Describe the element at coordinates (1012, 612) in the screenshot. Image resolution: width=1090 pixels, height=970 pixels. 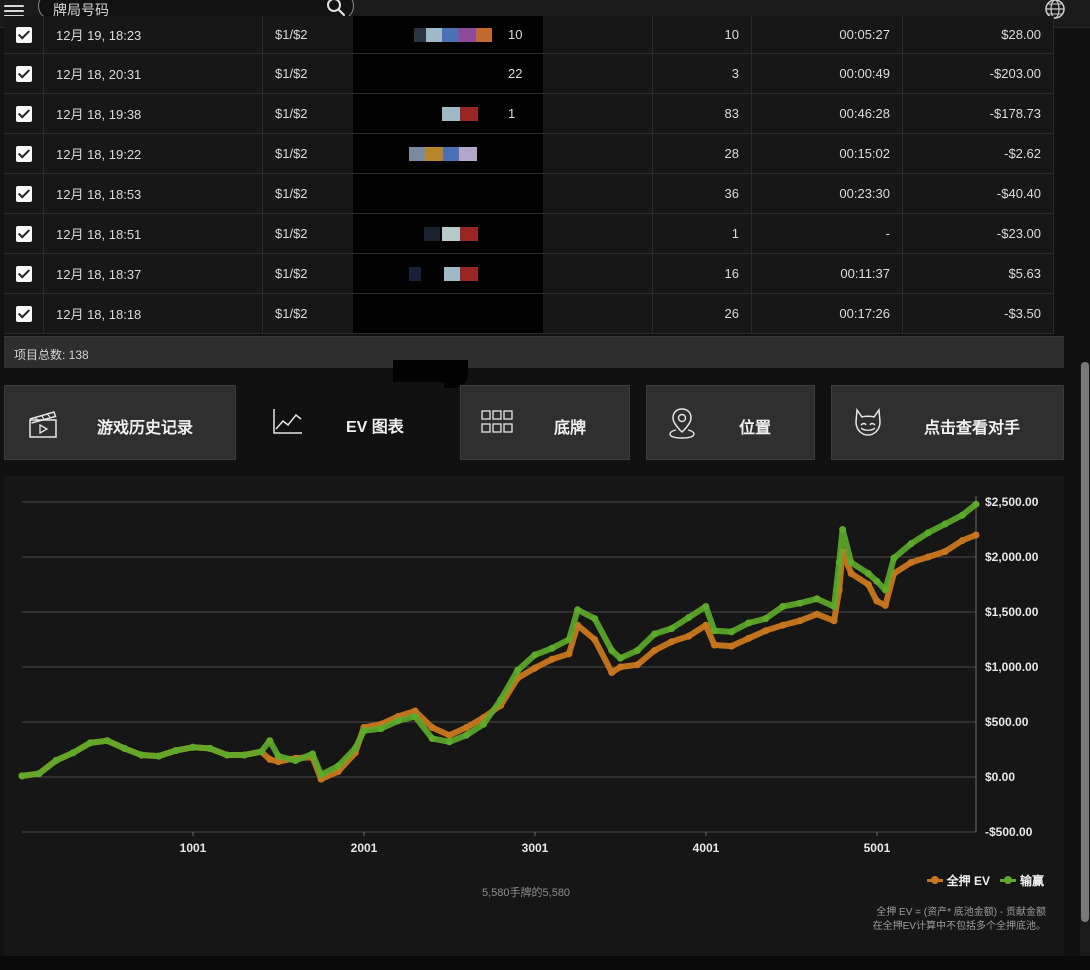
I see `y-tick-label: $1,500.00` at that location.